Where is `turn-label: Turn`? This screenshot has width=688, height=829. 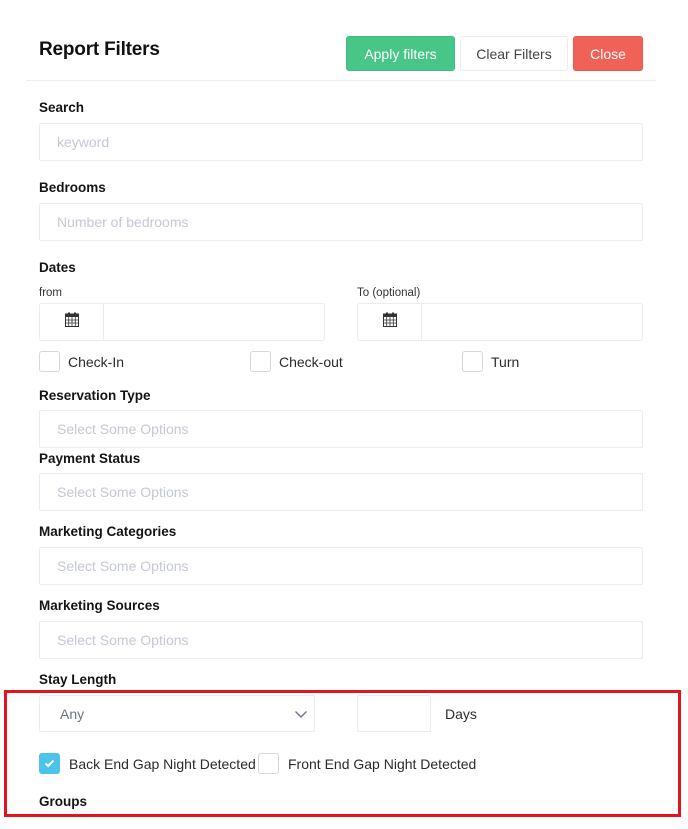
turn-label: Turn is located at coordinates (505, 361).